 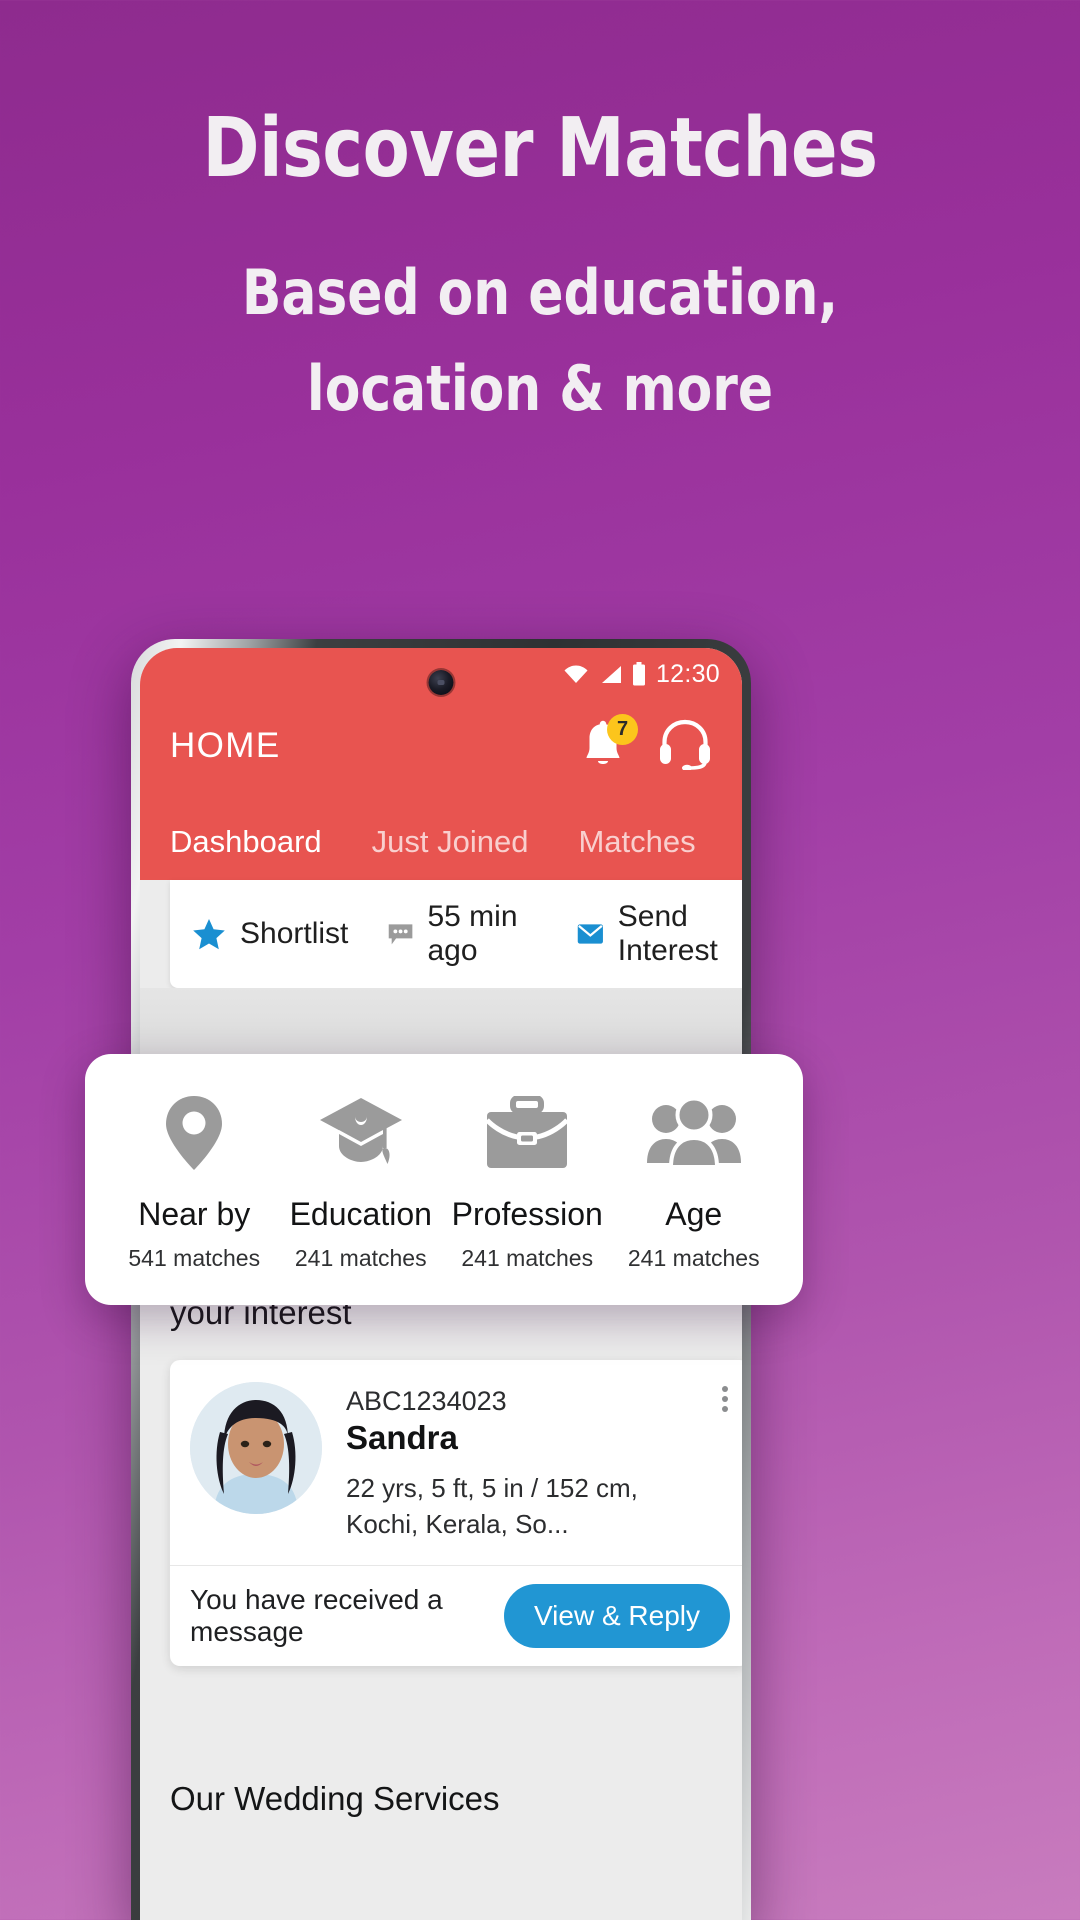 What do you see at coordinates (441, 682) in the screenshot?
I see `front-camera-icon` at bounding box center [441, 682].